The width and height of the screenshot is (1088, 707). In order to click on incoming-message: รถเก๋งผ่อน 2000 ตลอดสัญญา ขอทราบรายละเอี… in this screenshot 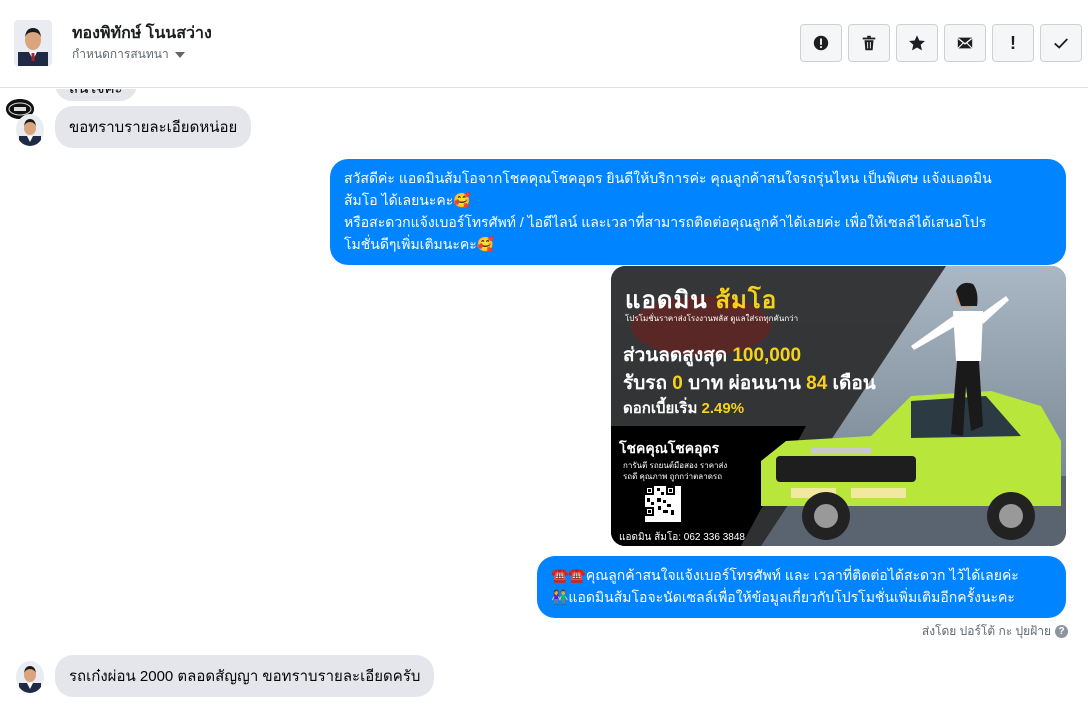, I will do `click(245, 676)`.